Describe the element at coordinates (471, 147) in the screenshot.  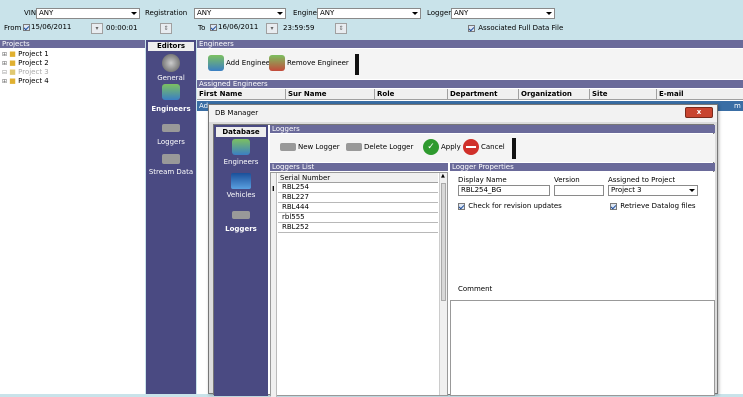
I see `cancel-icon` at that location.